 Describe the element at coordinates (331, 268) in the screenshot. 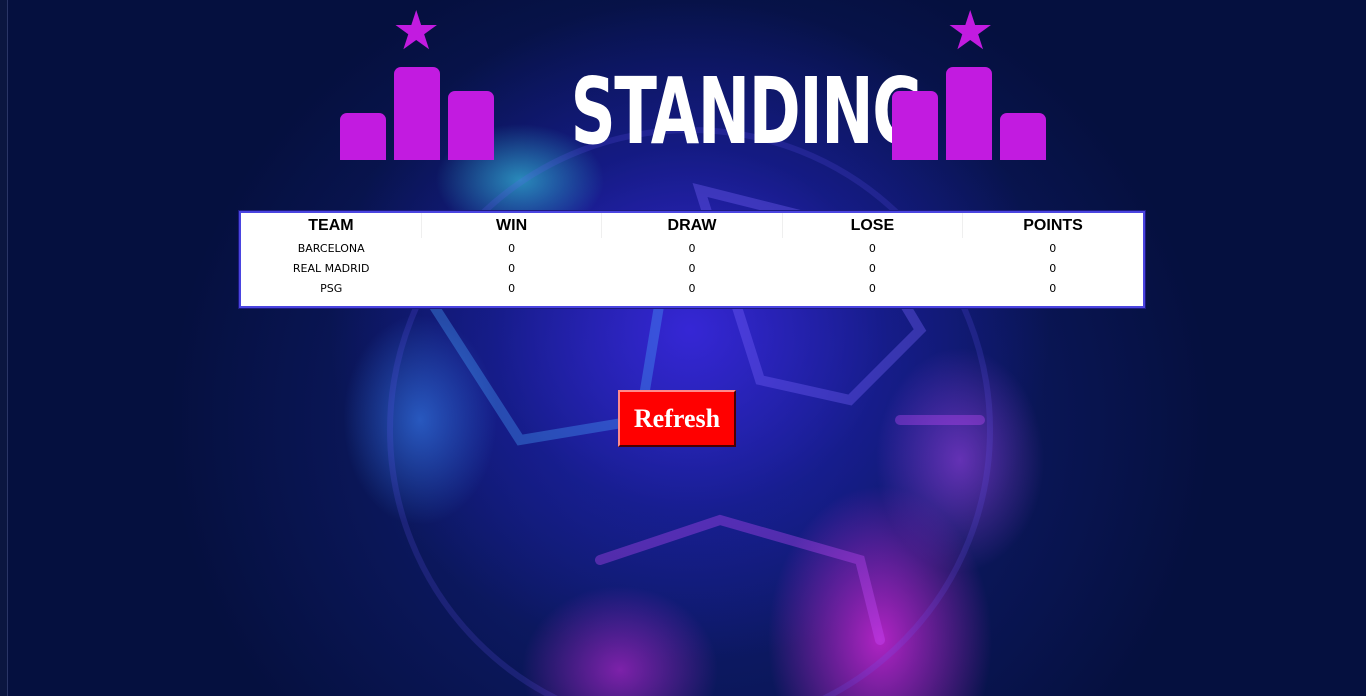

I see `team-cell: REAL MADRID` at that location.